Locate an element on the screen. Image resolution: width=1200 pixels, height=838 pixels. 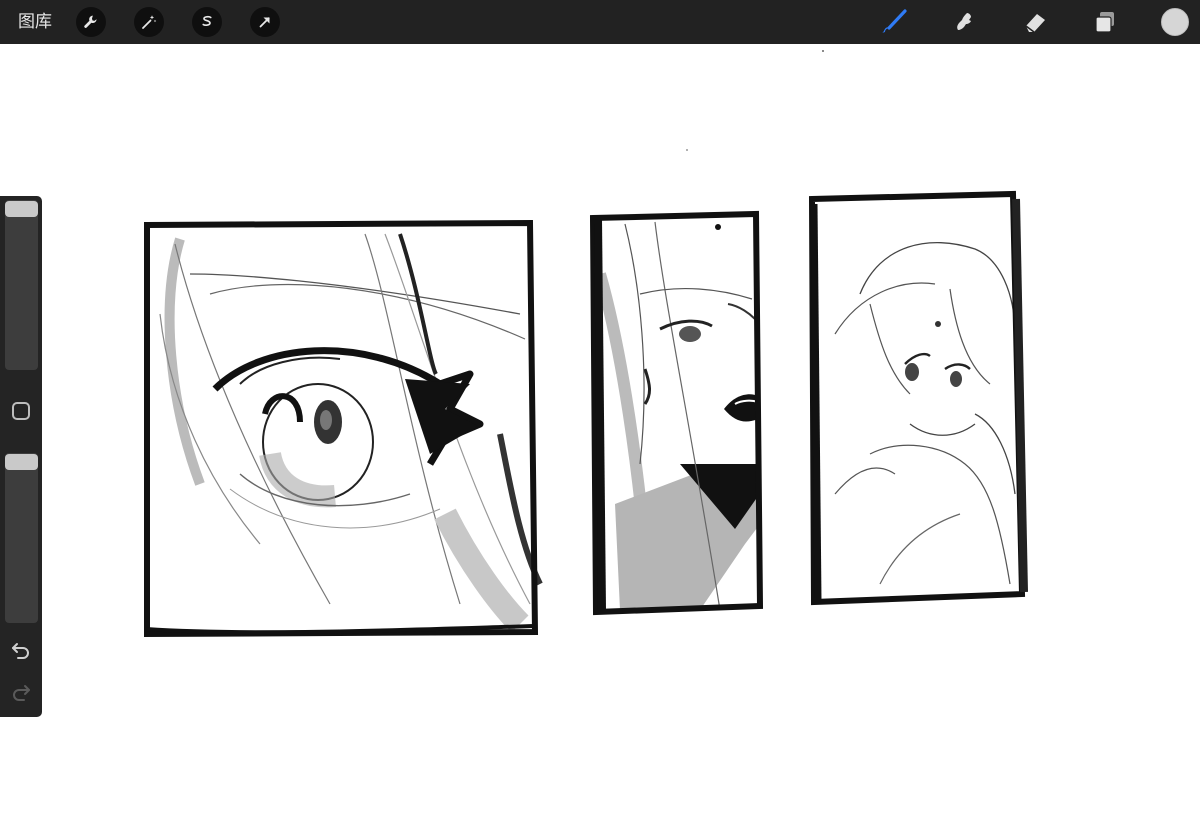
selection-button is located at coordinates (207, 22).